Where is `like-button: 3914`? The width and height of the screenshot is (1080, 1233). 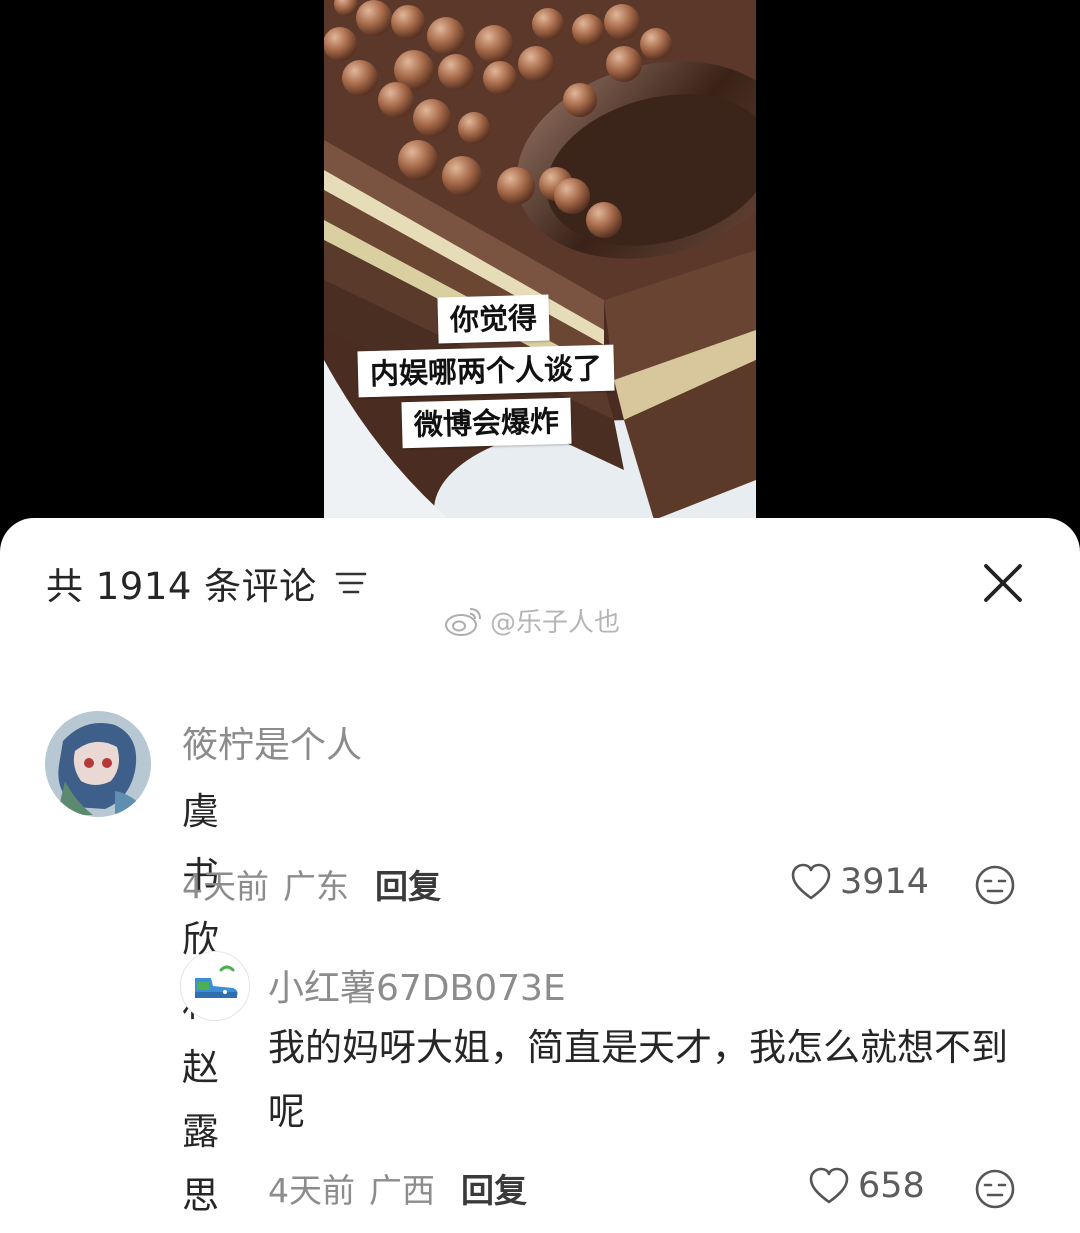
like-button: 3914 is located at coordinates (859, 882).